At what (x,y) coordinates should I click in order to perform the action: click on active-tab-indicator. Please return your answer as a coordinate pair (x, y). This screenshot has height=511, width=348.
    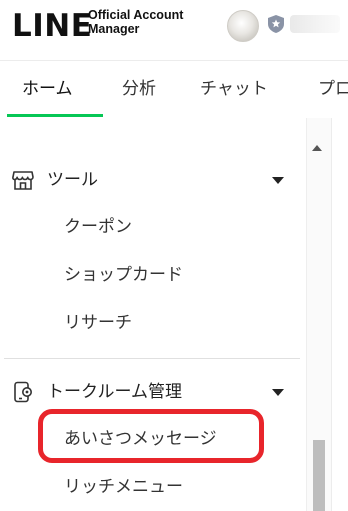
    Looking at the image, I should click on (55, 115).